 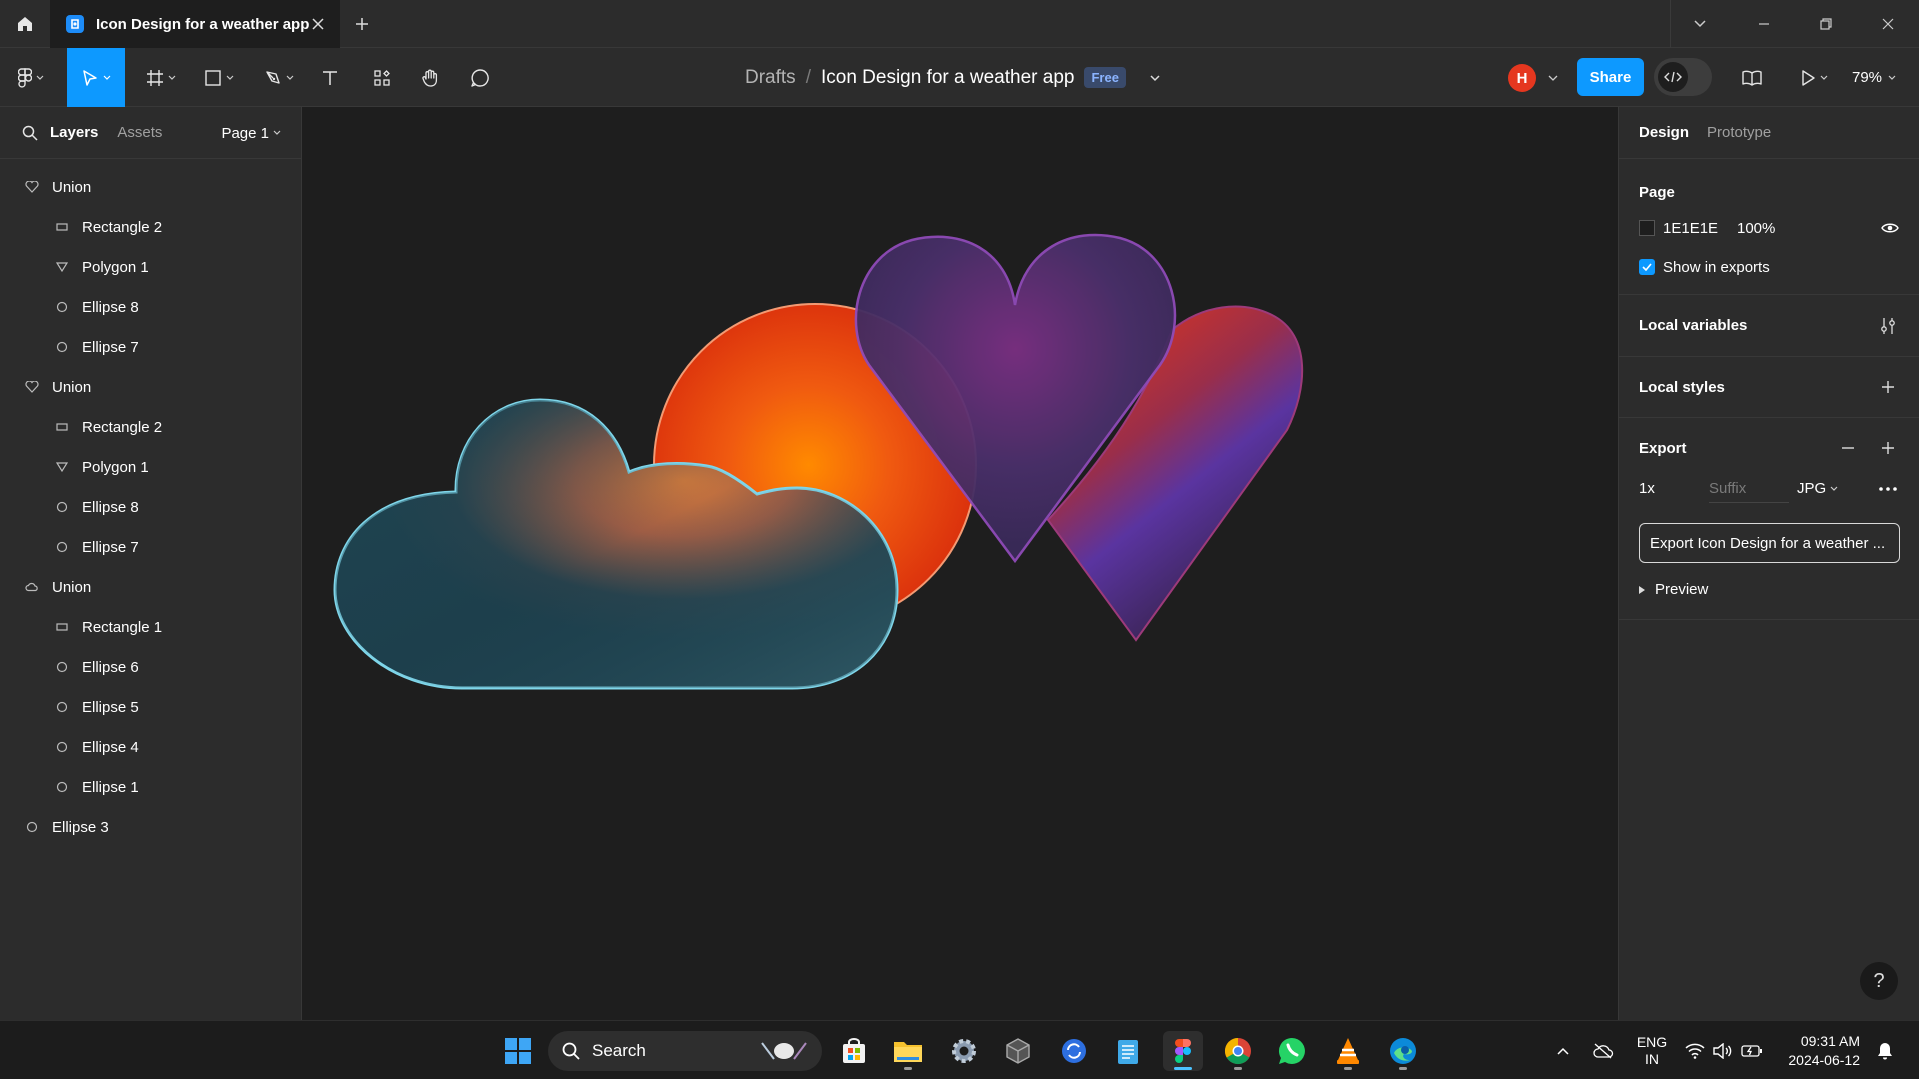 I want to click on layer-row: Ellipse 4, so click(x=96, y=747).